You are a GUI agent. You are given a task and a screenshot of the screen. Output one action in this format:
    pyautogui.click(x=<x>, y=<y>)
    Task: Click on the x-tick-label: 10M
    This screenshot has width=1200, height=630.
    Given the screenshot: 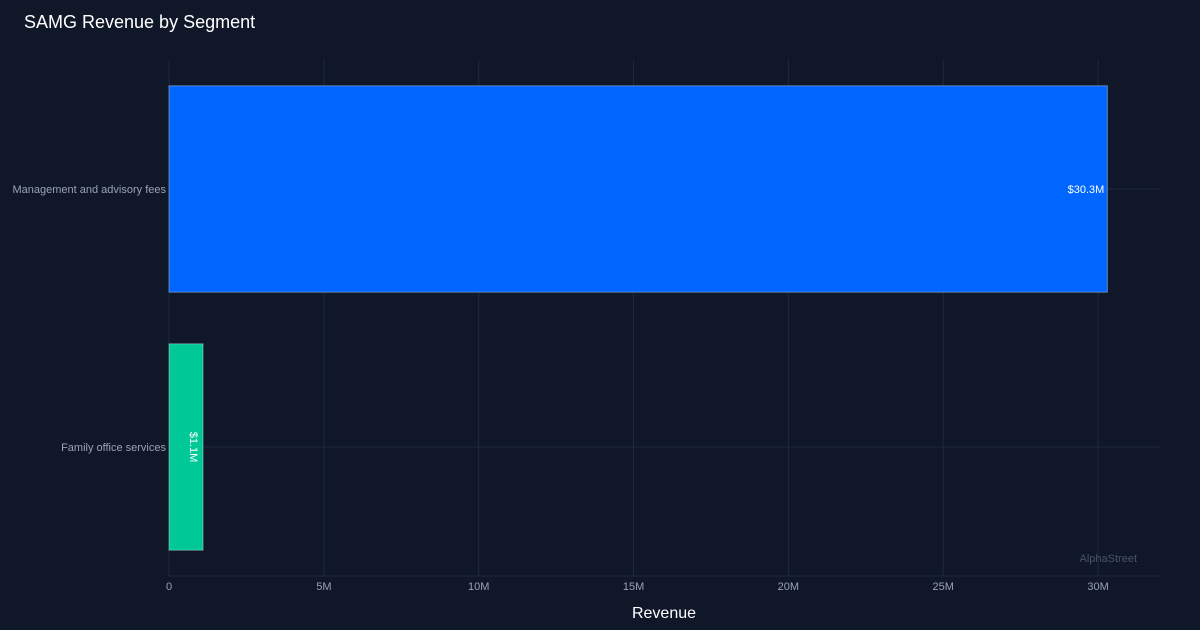 What is the action you would take?
    pyautogui.click(x=478, y=587)
    